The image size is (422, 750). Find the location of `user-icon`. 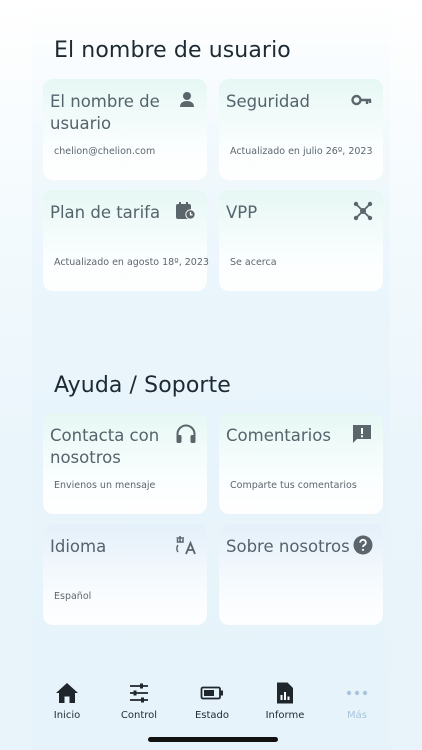

user-icon is located at coordinates (187, 100).